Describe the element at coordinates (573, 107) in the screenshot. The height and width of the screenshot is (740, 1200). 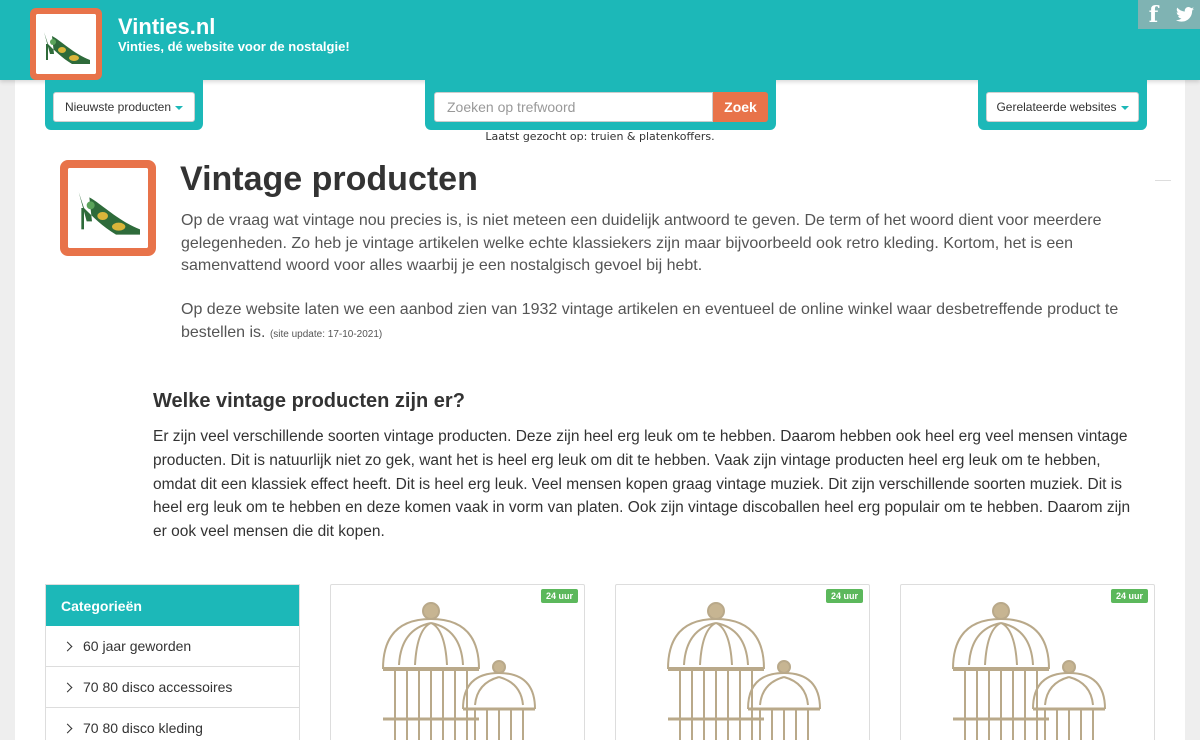
I see `search-input` at that location.